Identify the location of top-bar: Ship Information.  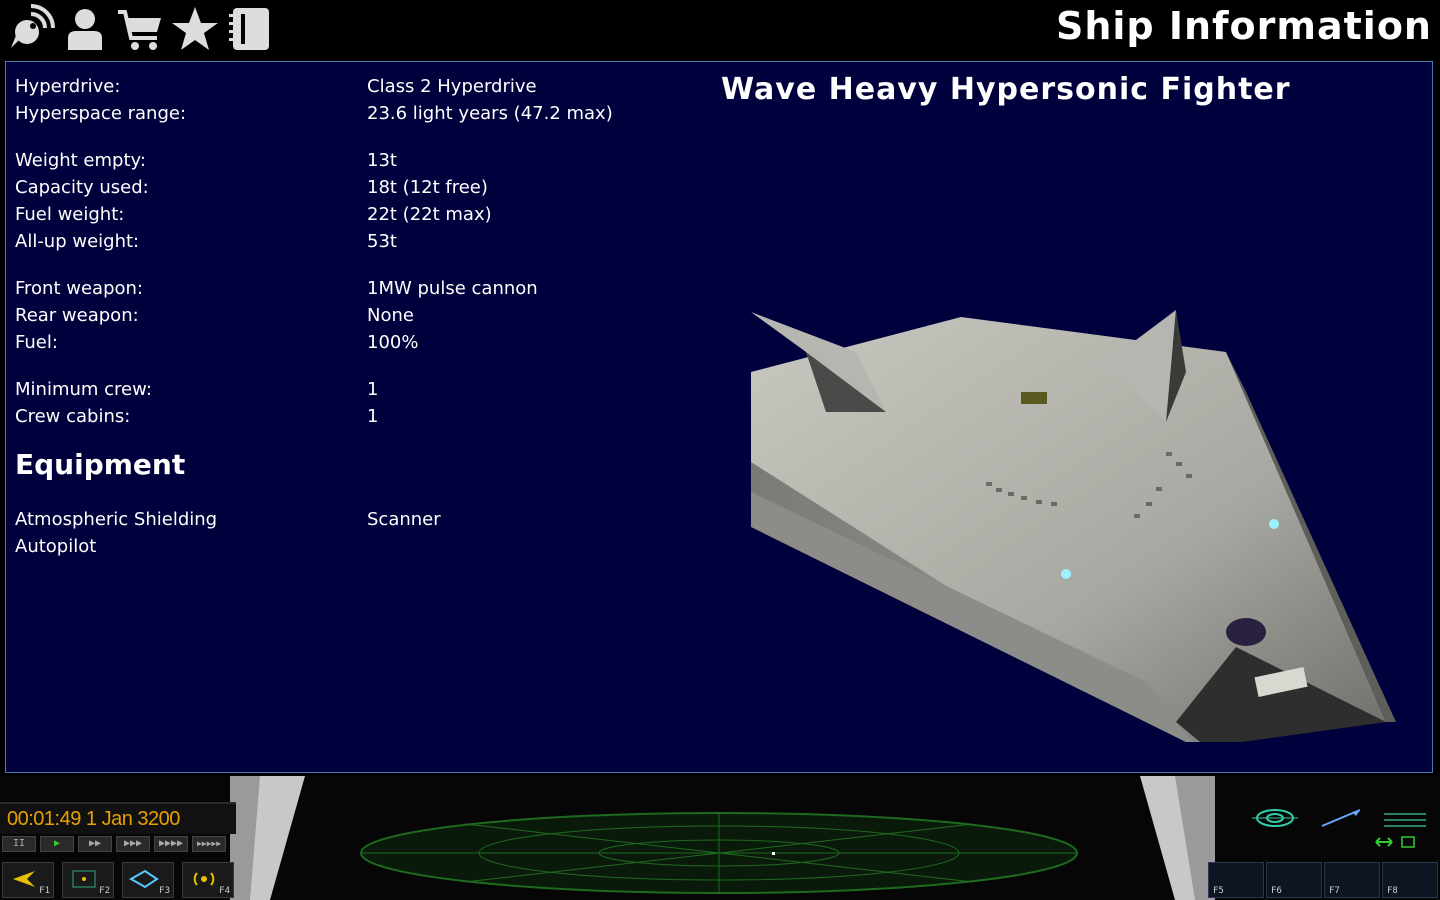
(720, 29).